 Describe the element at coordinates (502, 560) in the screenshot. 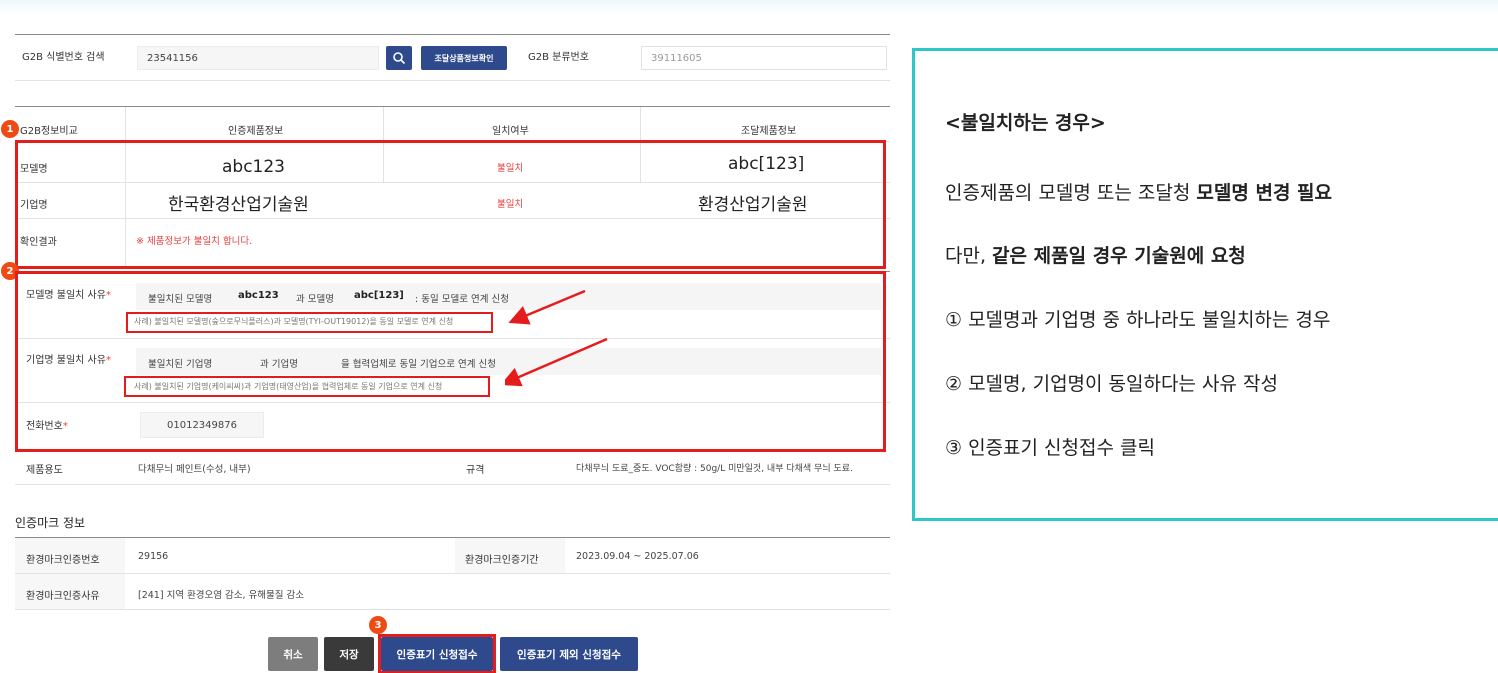

I see `mark-period-label: 환경마크인증기간` at that location.